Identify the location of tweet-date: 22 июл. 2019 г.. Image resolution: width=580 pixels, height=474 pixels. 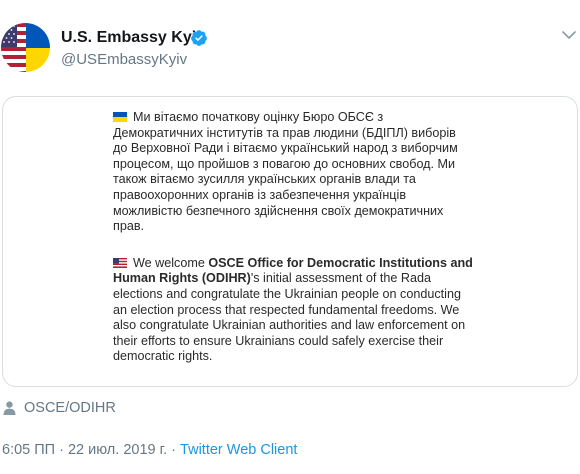
(117, 450).